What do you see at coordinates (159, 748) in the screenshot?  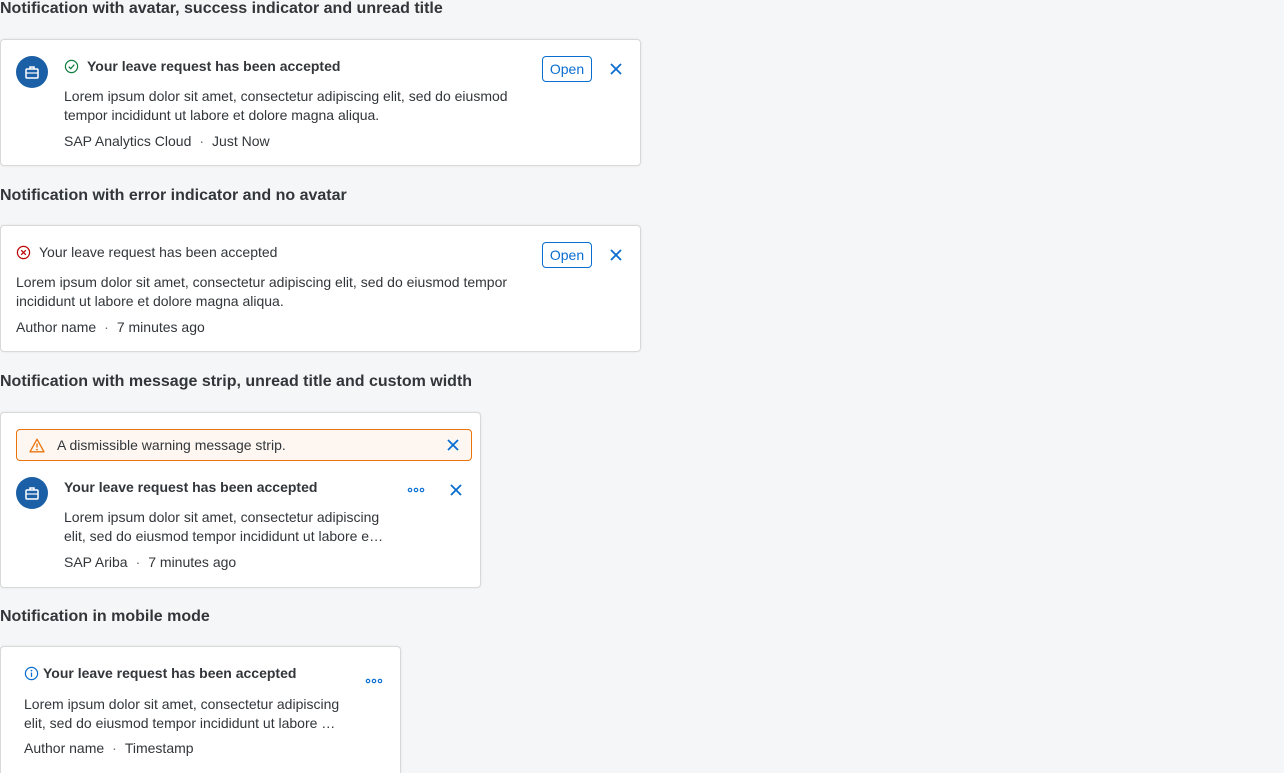 I see `timestamp: Timestamp` at bounding box center [159, 748].